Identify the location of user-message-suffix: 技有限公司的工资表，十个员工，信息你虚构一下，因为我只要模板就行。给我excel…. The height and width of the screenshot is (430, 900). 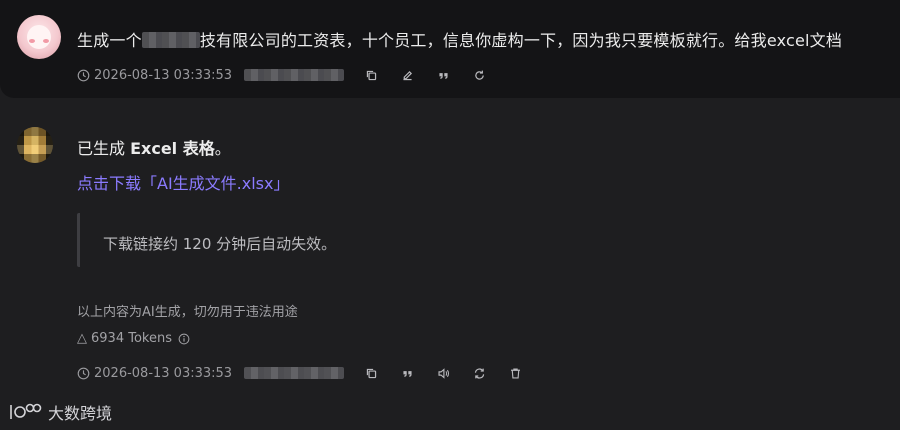
(521, 40).